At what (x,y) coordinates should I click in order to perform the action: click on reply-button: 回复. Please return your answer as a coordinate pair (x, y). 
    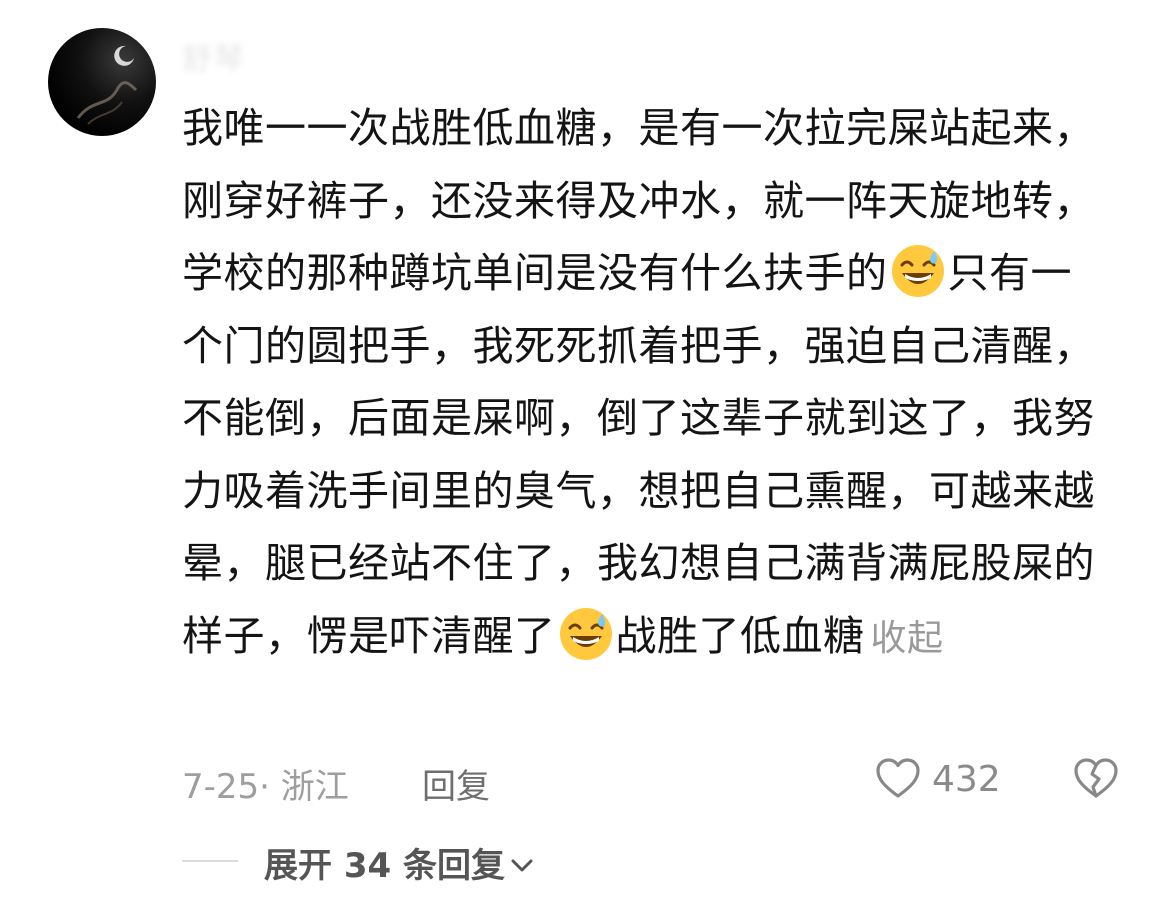
    Looking at the image, I should click on (456, 783).